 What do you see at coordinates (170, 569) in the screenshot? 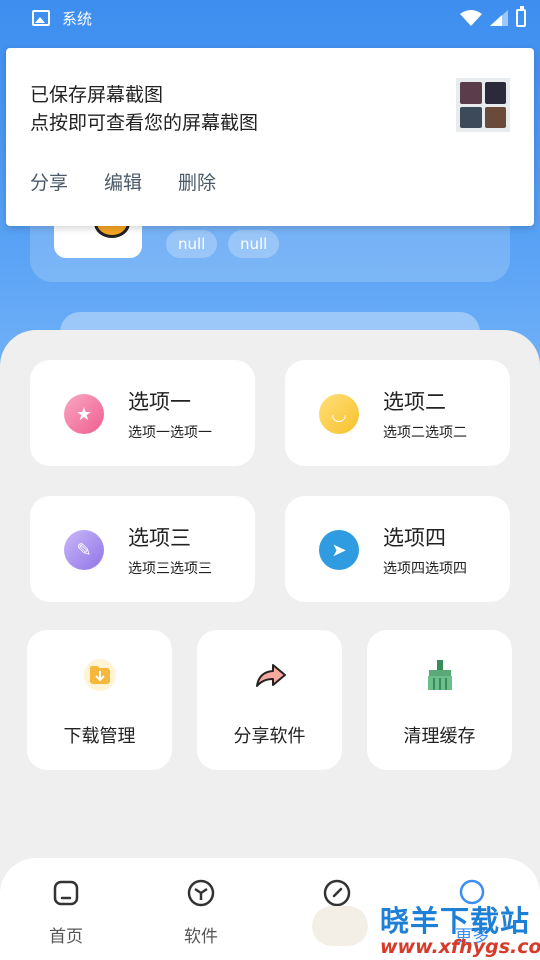
I see `option-subtitle: 选项三选项三` at bounding box center [170, 569].